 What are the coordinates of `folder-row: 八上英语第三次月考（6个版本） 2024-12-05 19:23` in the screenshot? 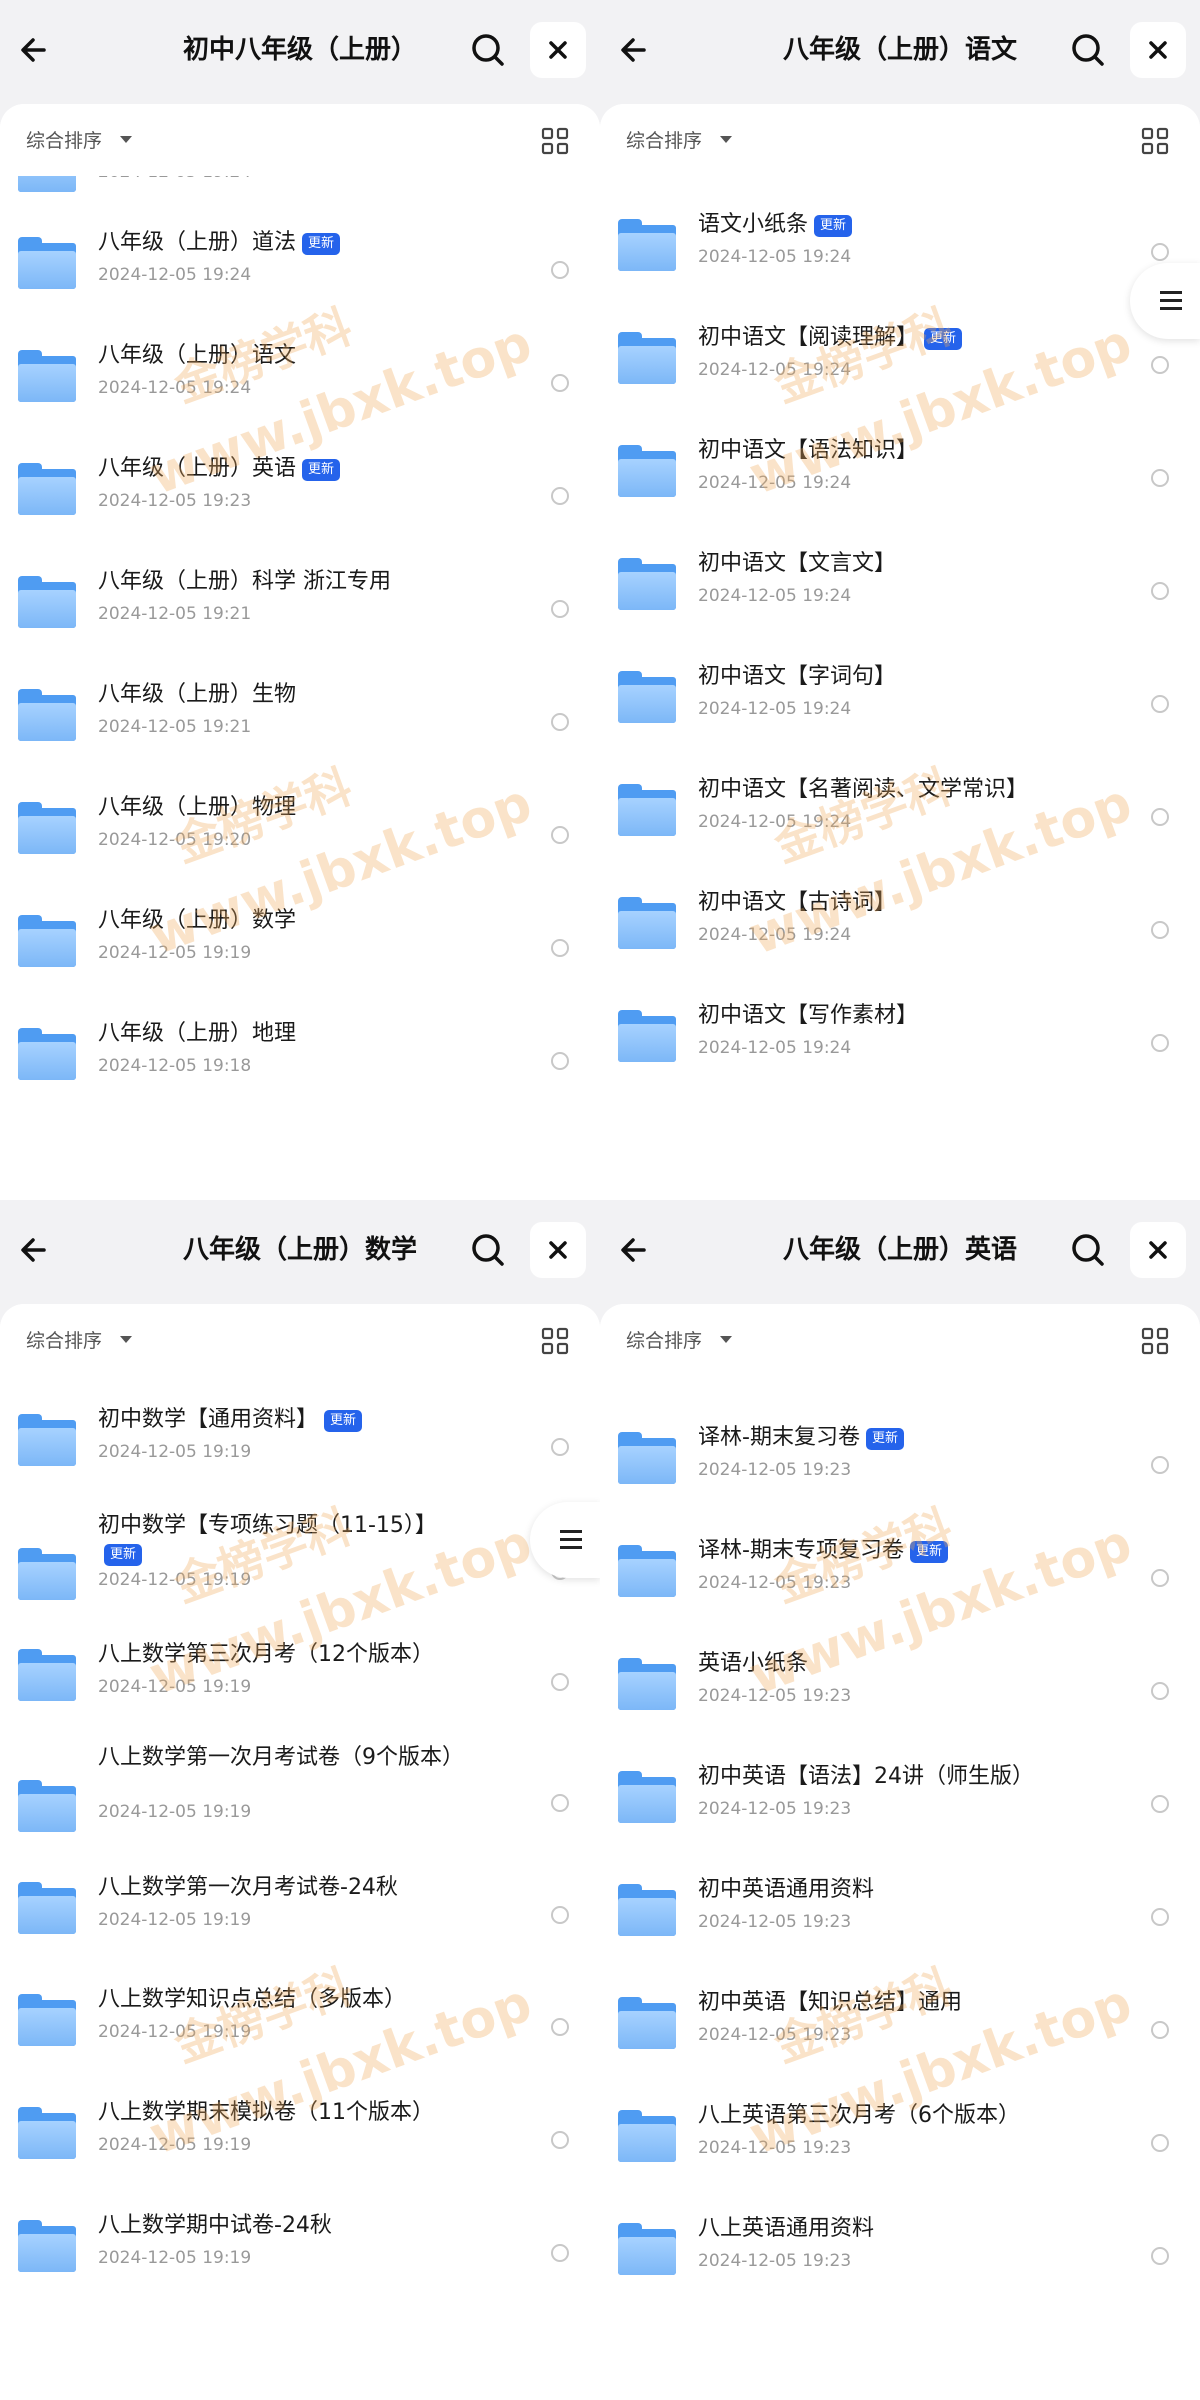 It's located at (900, 2132).